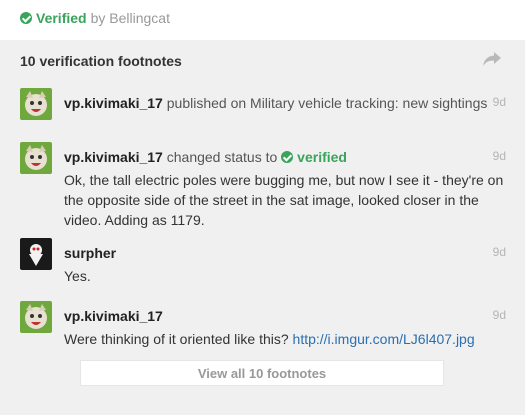 The image size is (525, 415). Describe the element at coordinates (222, 157) in the screenshot. I see `footnote-action: changed status to` at that location.